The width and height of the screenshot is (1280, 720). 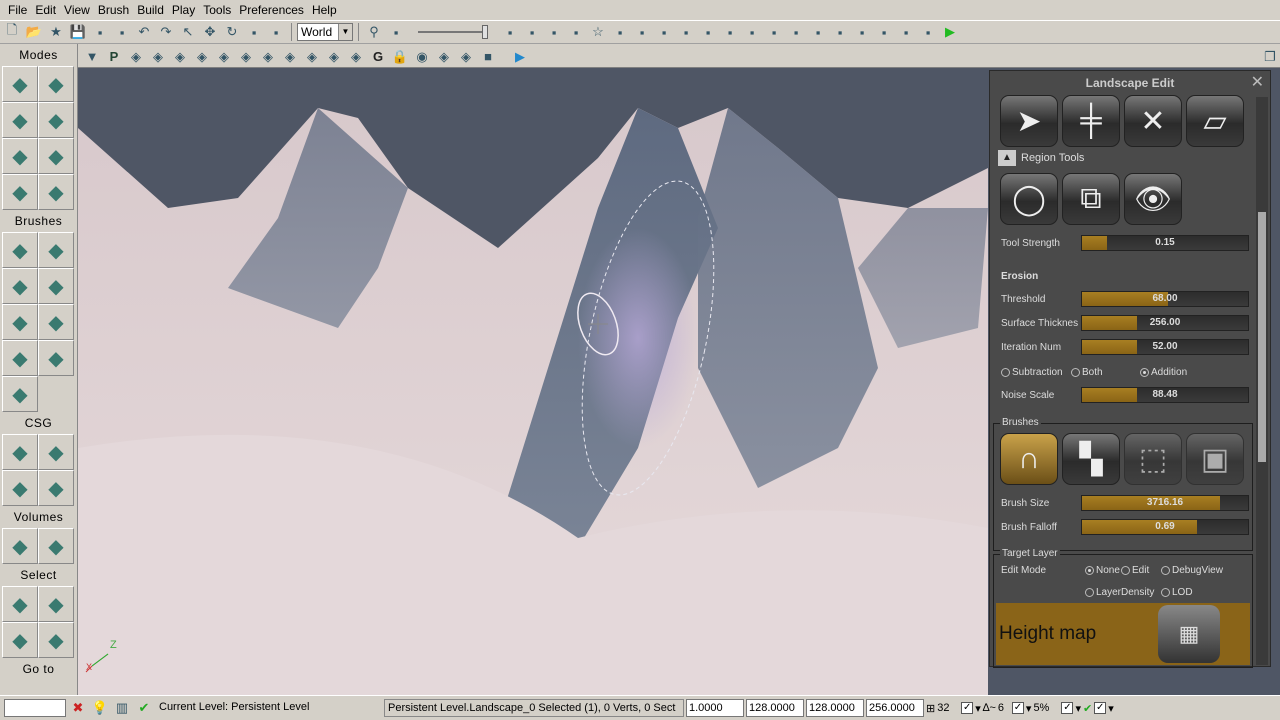 I want to click on alpha-brush-icon: ▚, so click(x=1091, y=459).